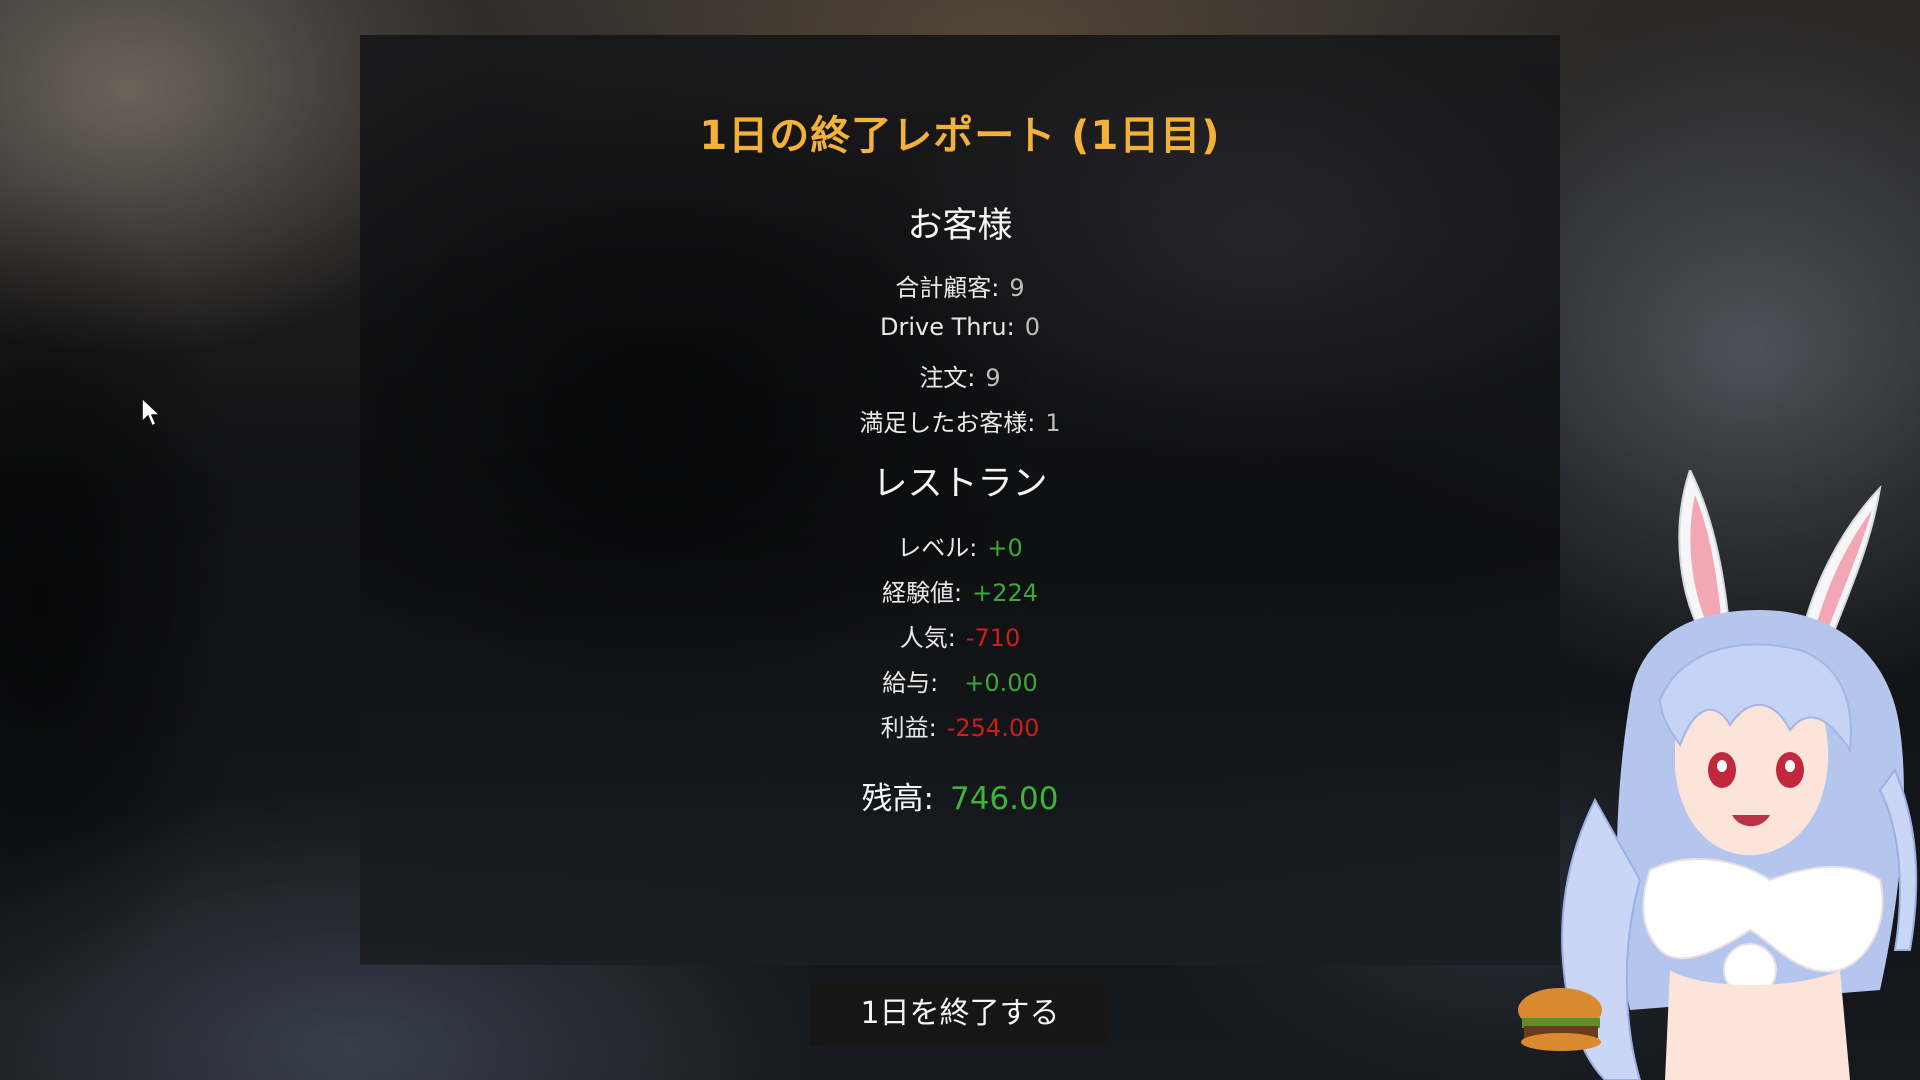  What do you see at coordinates (960, 680) in the screenshot?
I see `stat-salary: 給与: +0.00` at bounding box center [960, 680].